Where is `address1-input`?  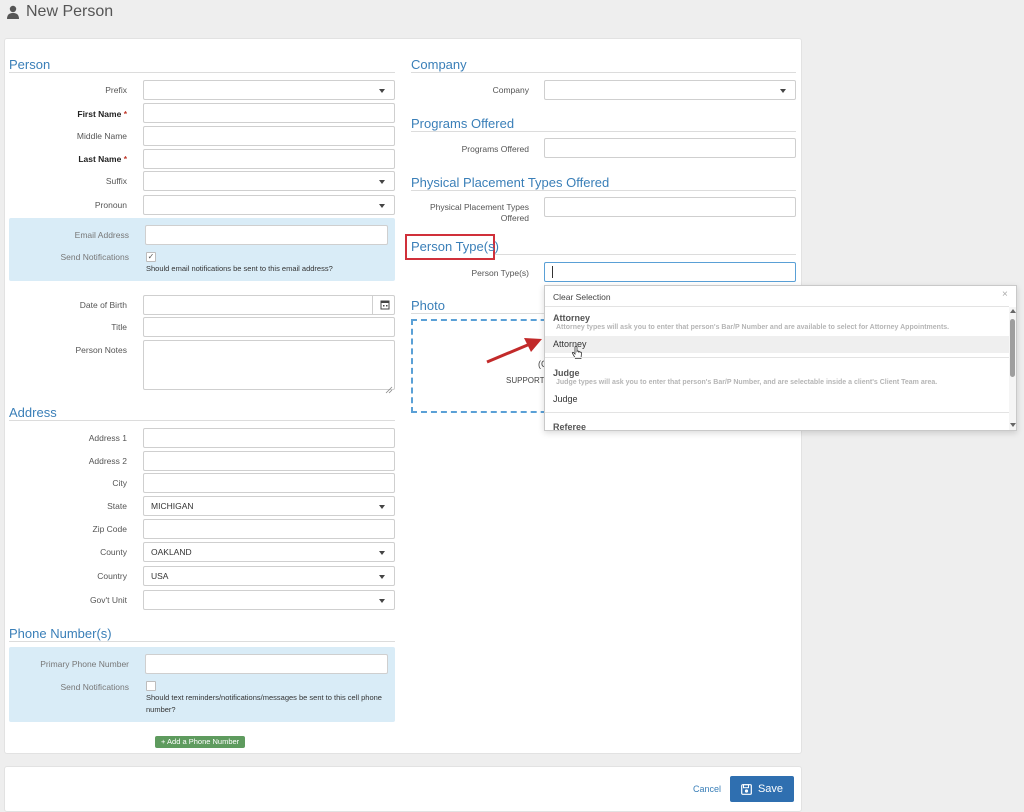
address1-input is located at coordinates (269, 438).